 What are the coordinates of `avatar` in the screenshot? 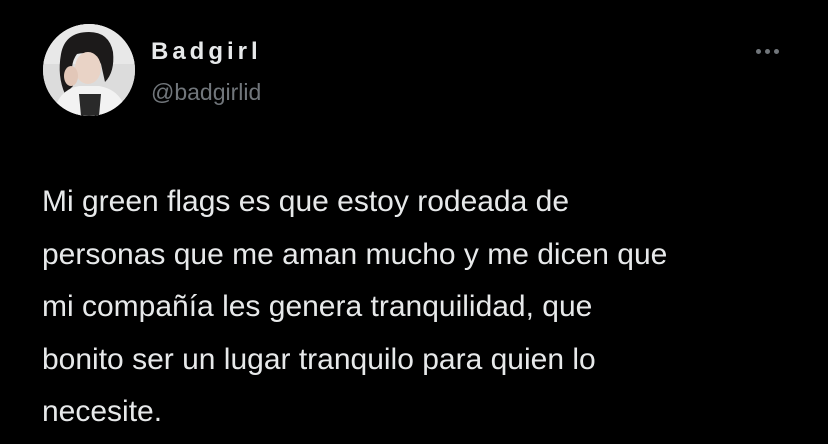 It's located at (89, 70).